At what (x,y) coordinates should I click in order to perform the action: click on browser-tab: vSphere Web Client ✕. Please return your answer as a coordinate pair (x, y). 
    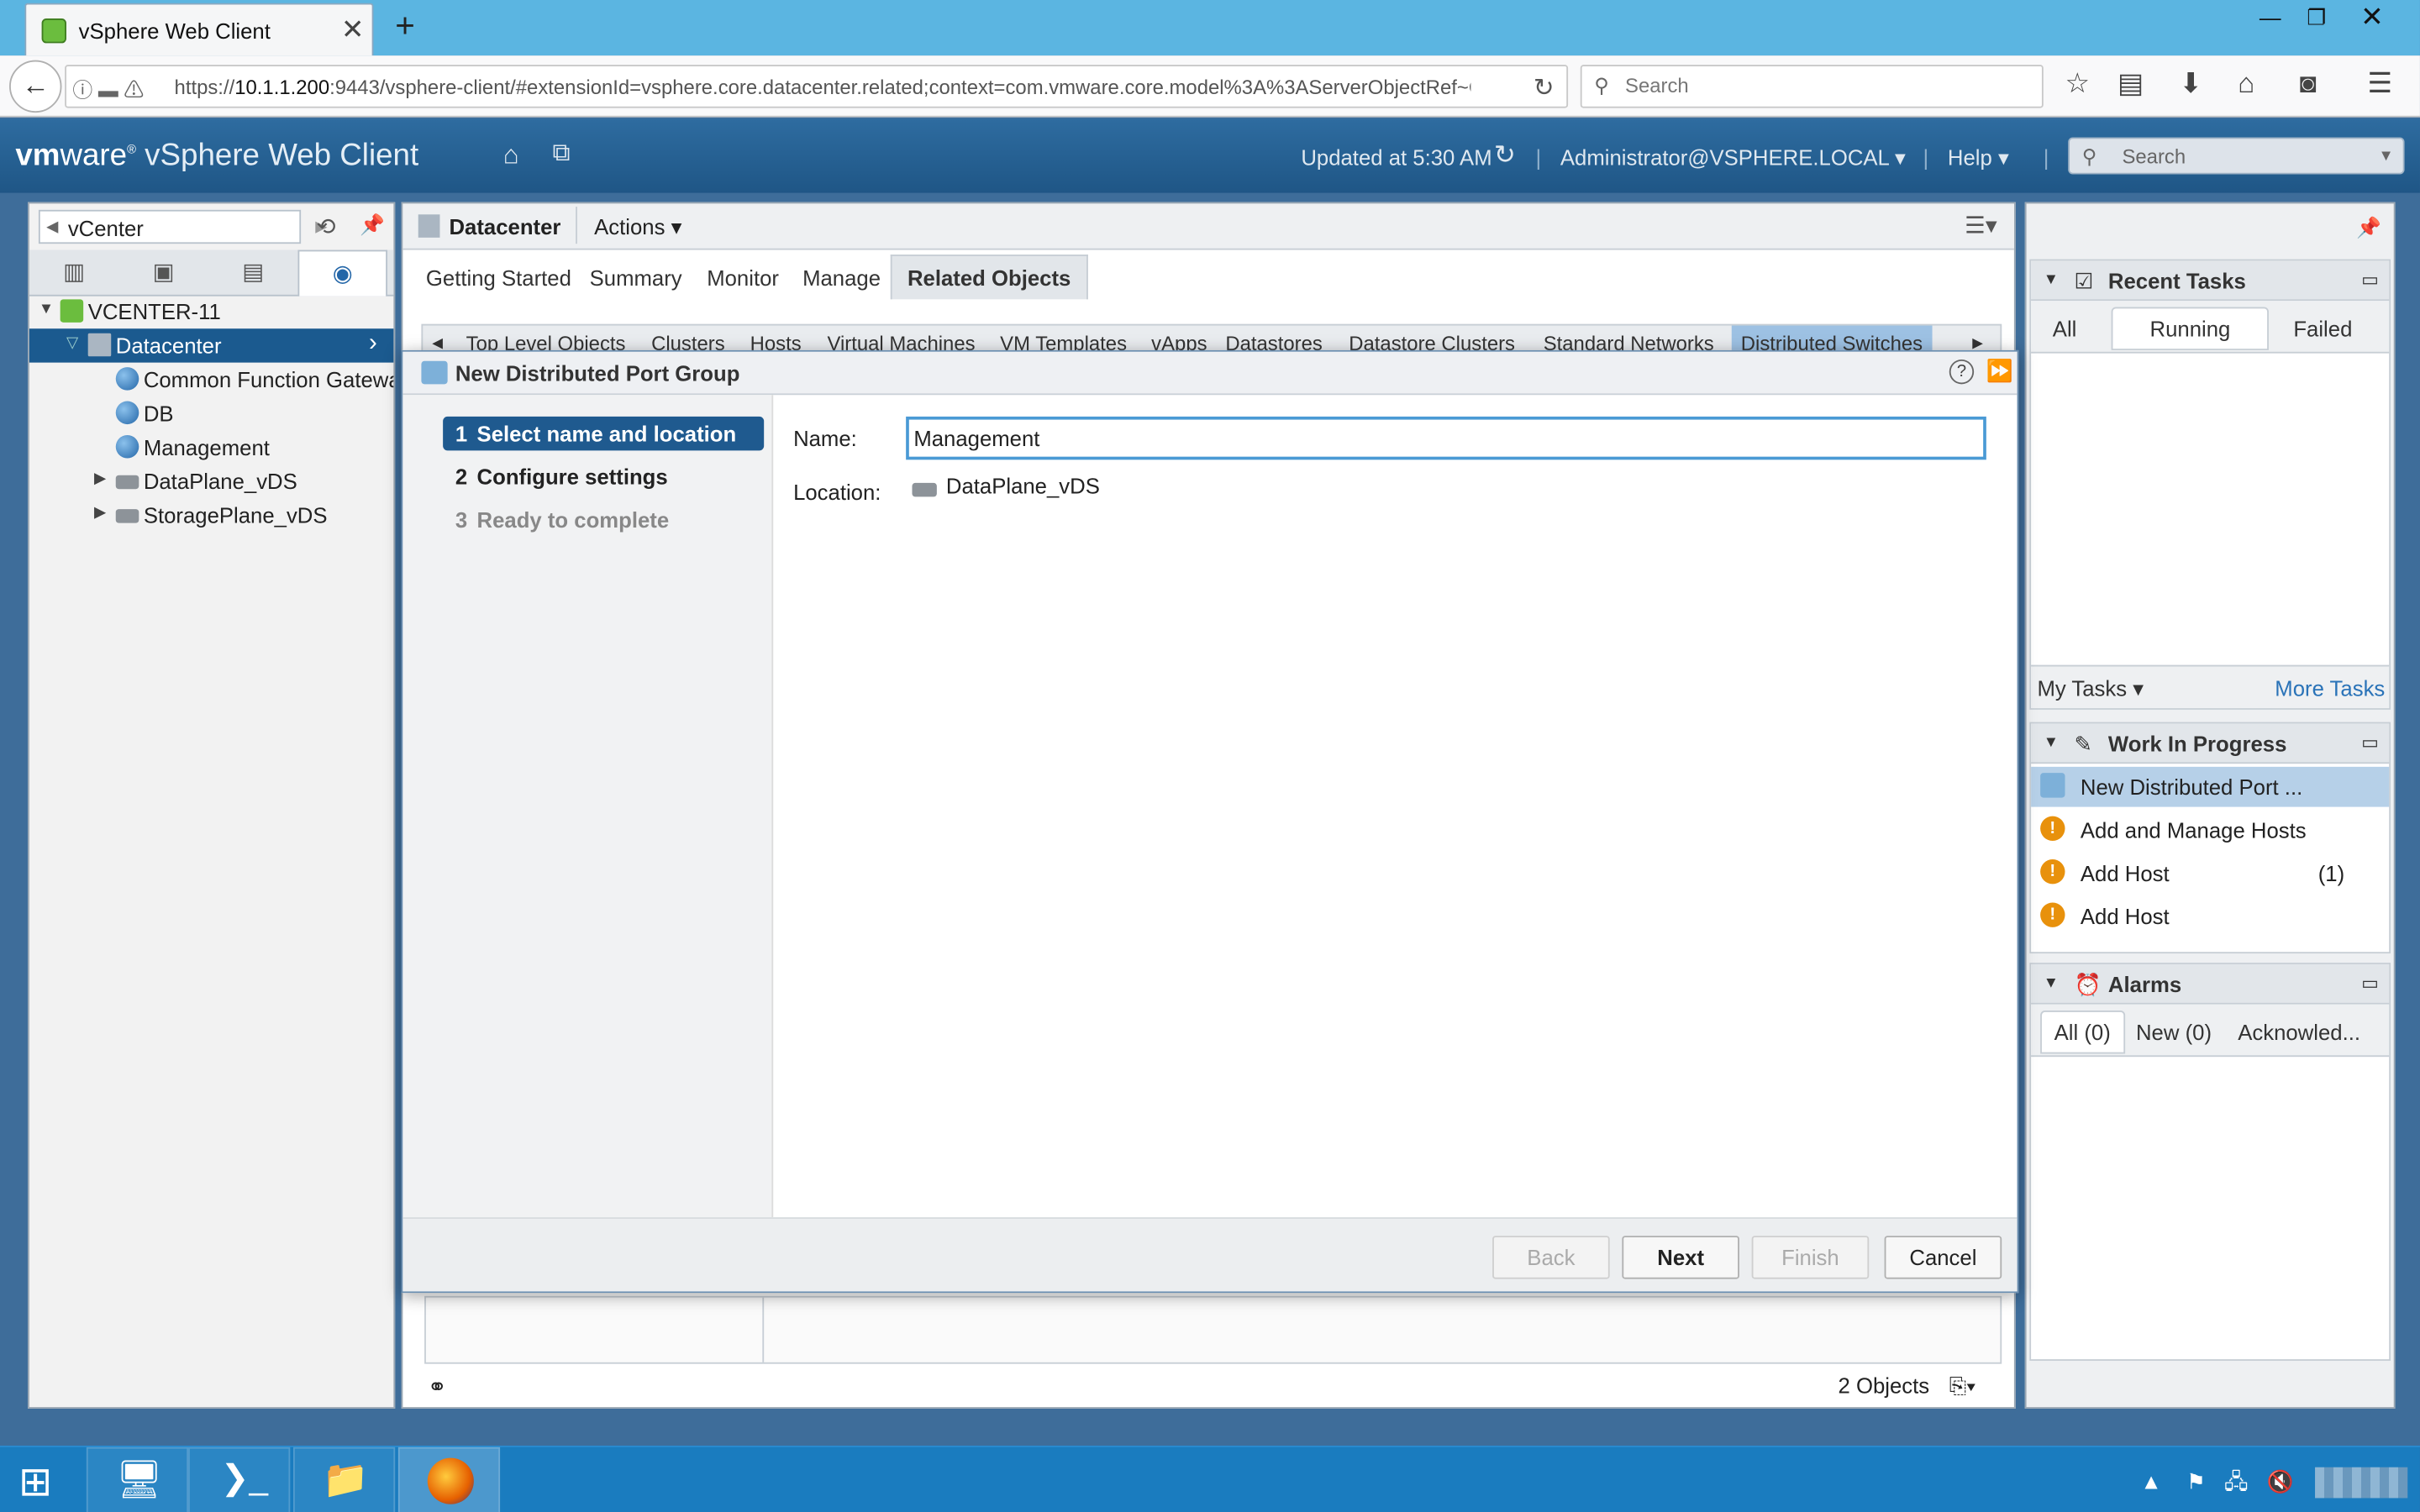
    Looking at the image, I should click on (199, 29).